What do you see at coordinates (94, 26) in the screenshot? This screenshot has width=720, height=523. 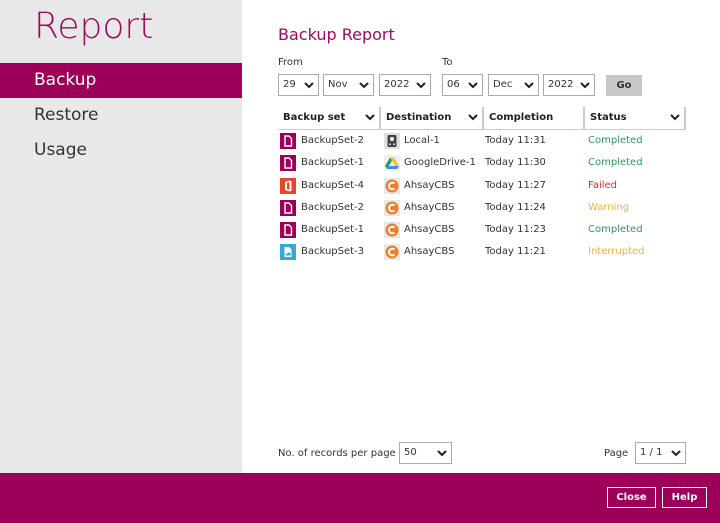 I see `app-title: Report` at bounding box center [94, 26].